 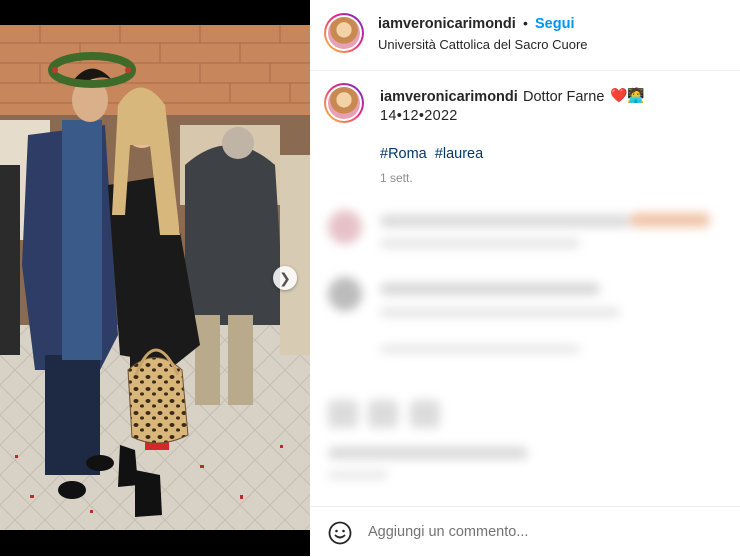 I want to click on follow-button: Segui, so click(x=554, y=24).